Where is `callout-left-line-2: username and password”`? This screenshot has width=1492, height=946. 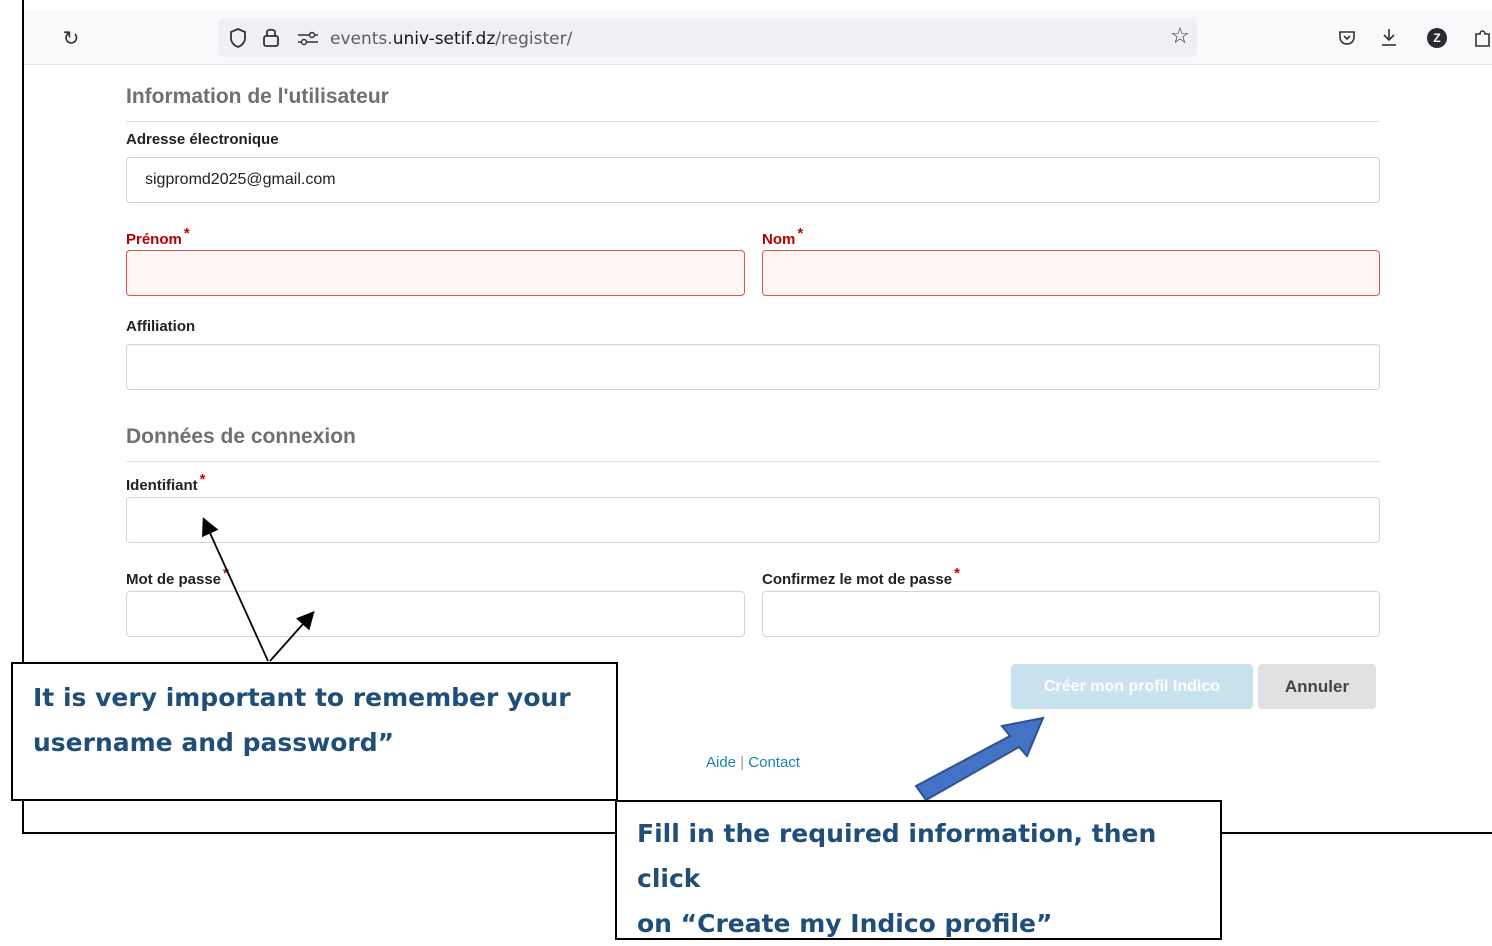
callout-left-line-2: username and password” is located at coordinates (214, 742).